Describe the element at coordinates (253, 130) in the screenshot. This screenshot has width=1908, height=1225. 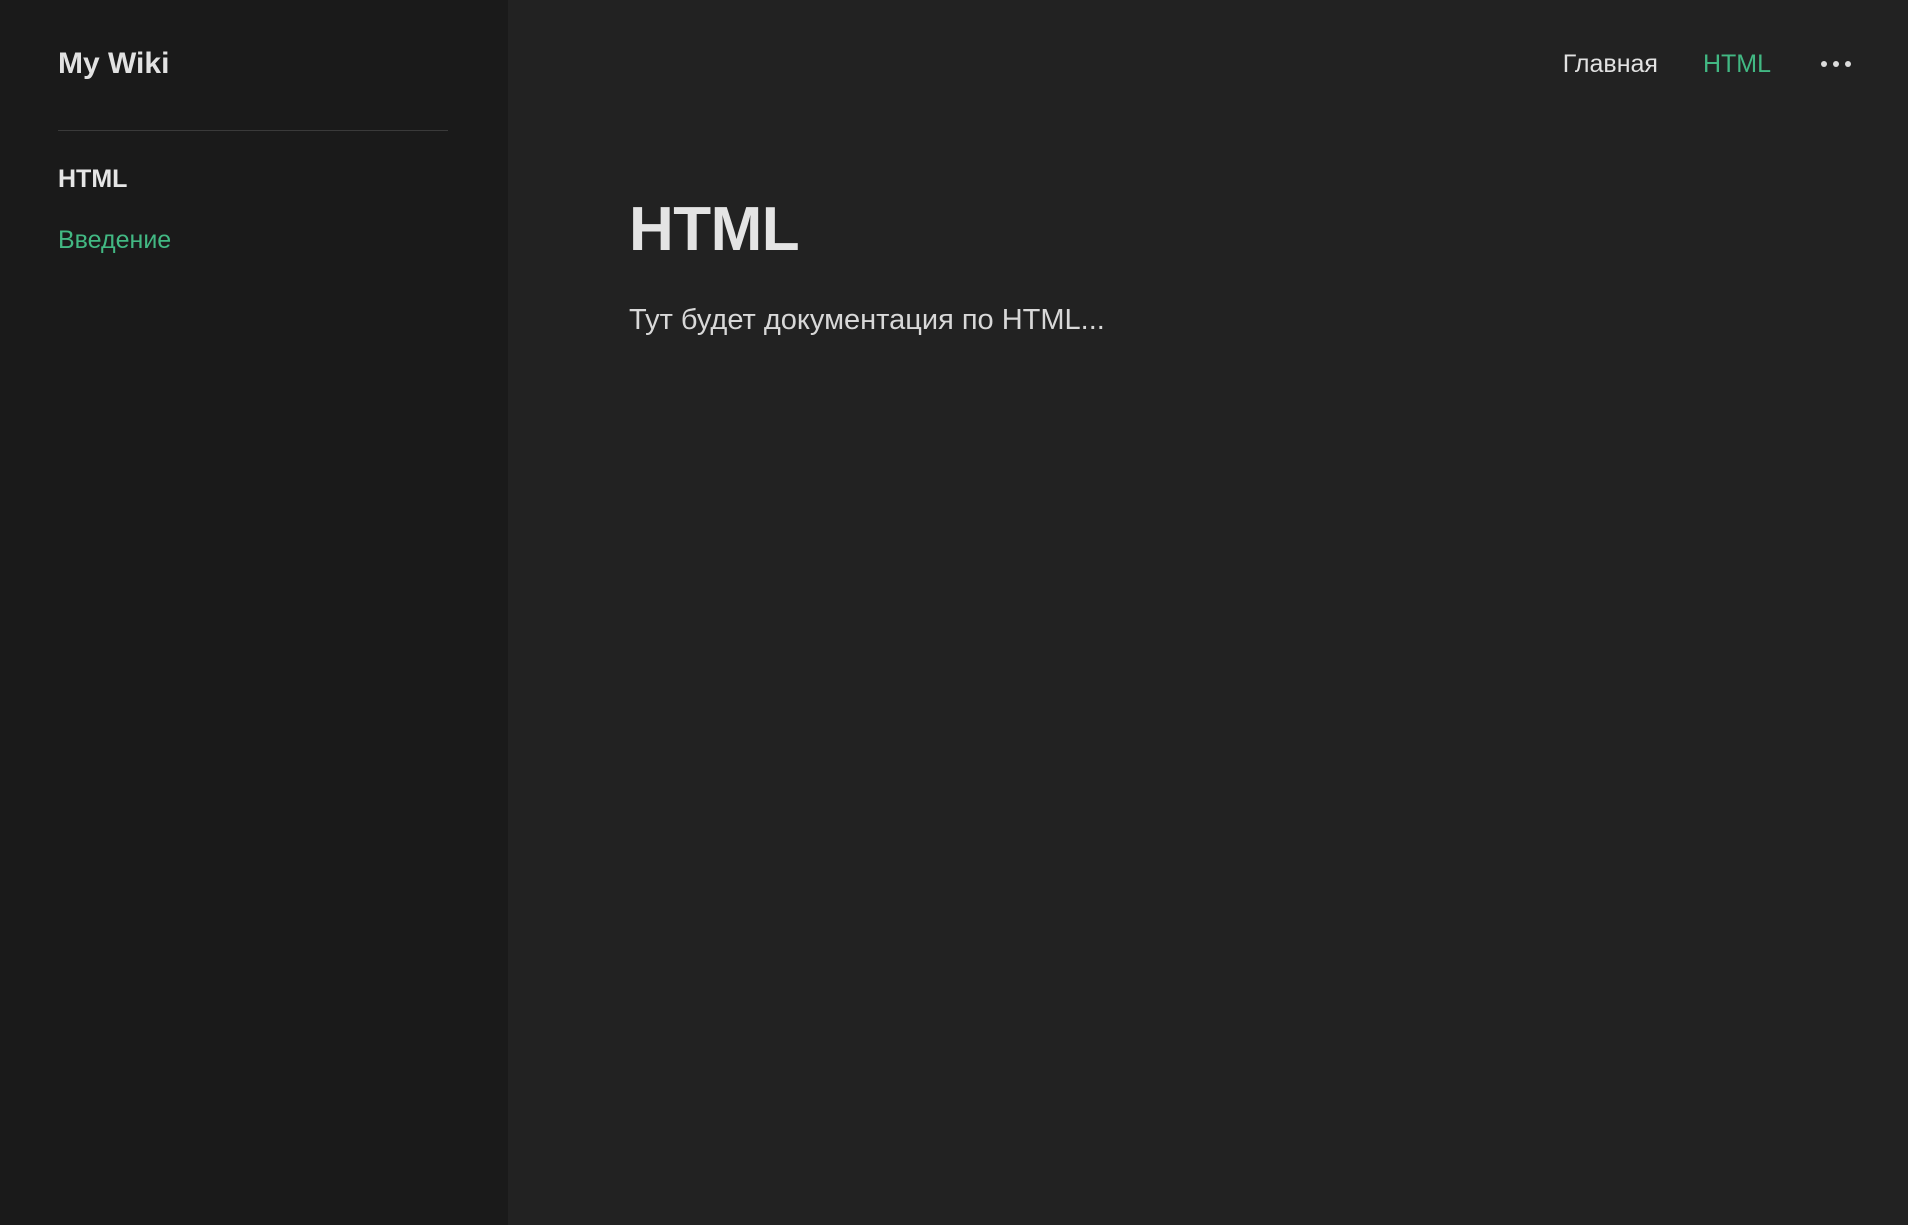
I see `sidebar-divider` at that location.